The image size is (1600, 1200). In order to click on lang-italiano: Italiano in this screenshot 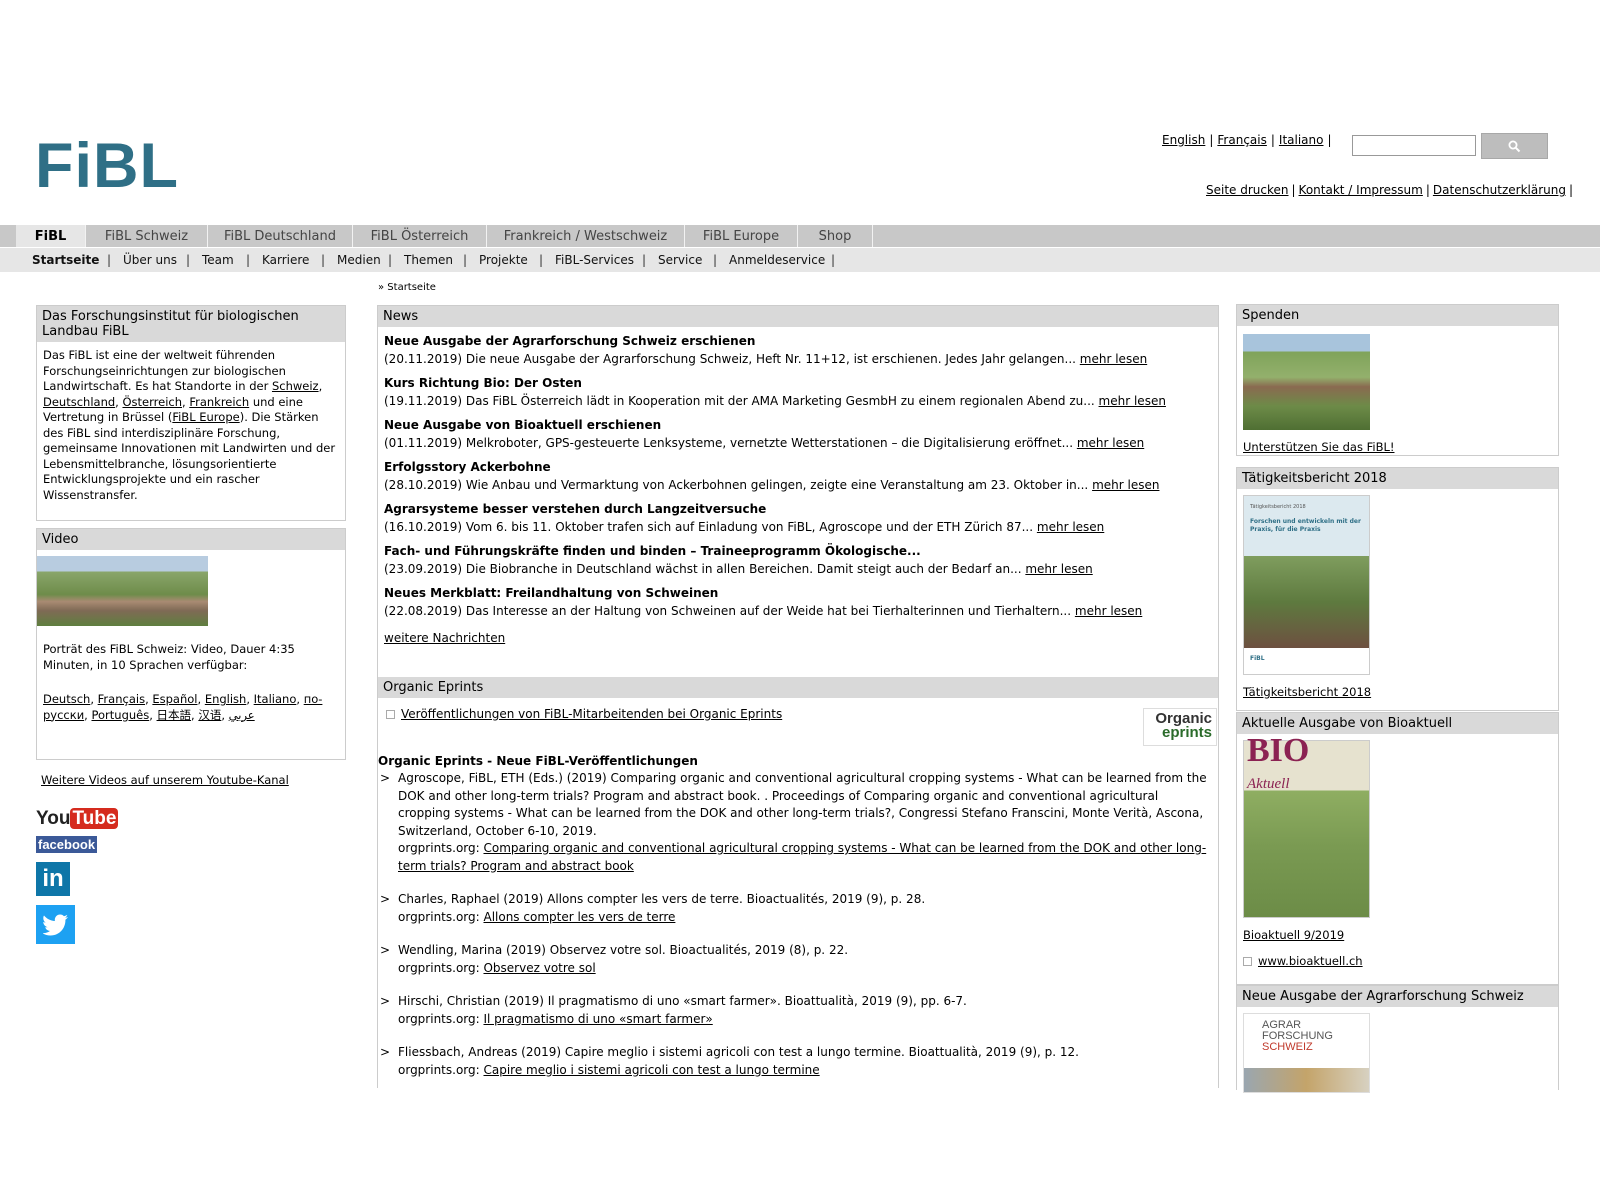, I will do `click(1301, 140)`.